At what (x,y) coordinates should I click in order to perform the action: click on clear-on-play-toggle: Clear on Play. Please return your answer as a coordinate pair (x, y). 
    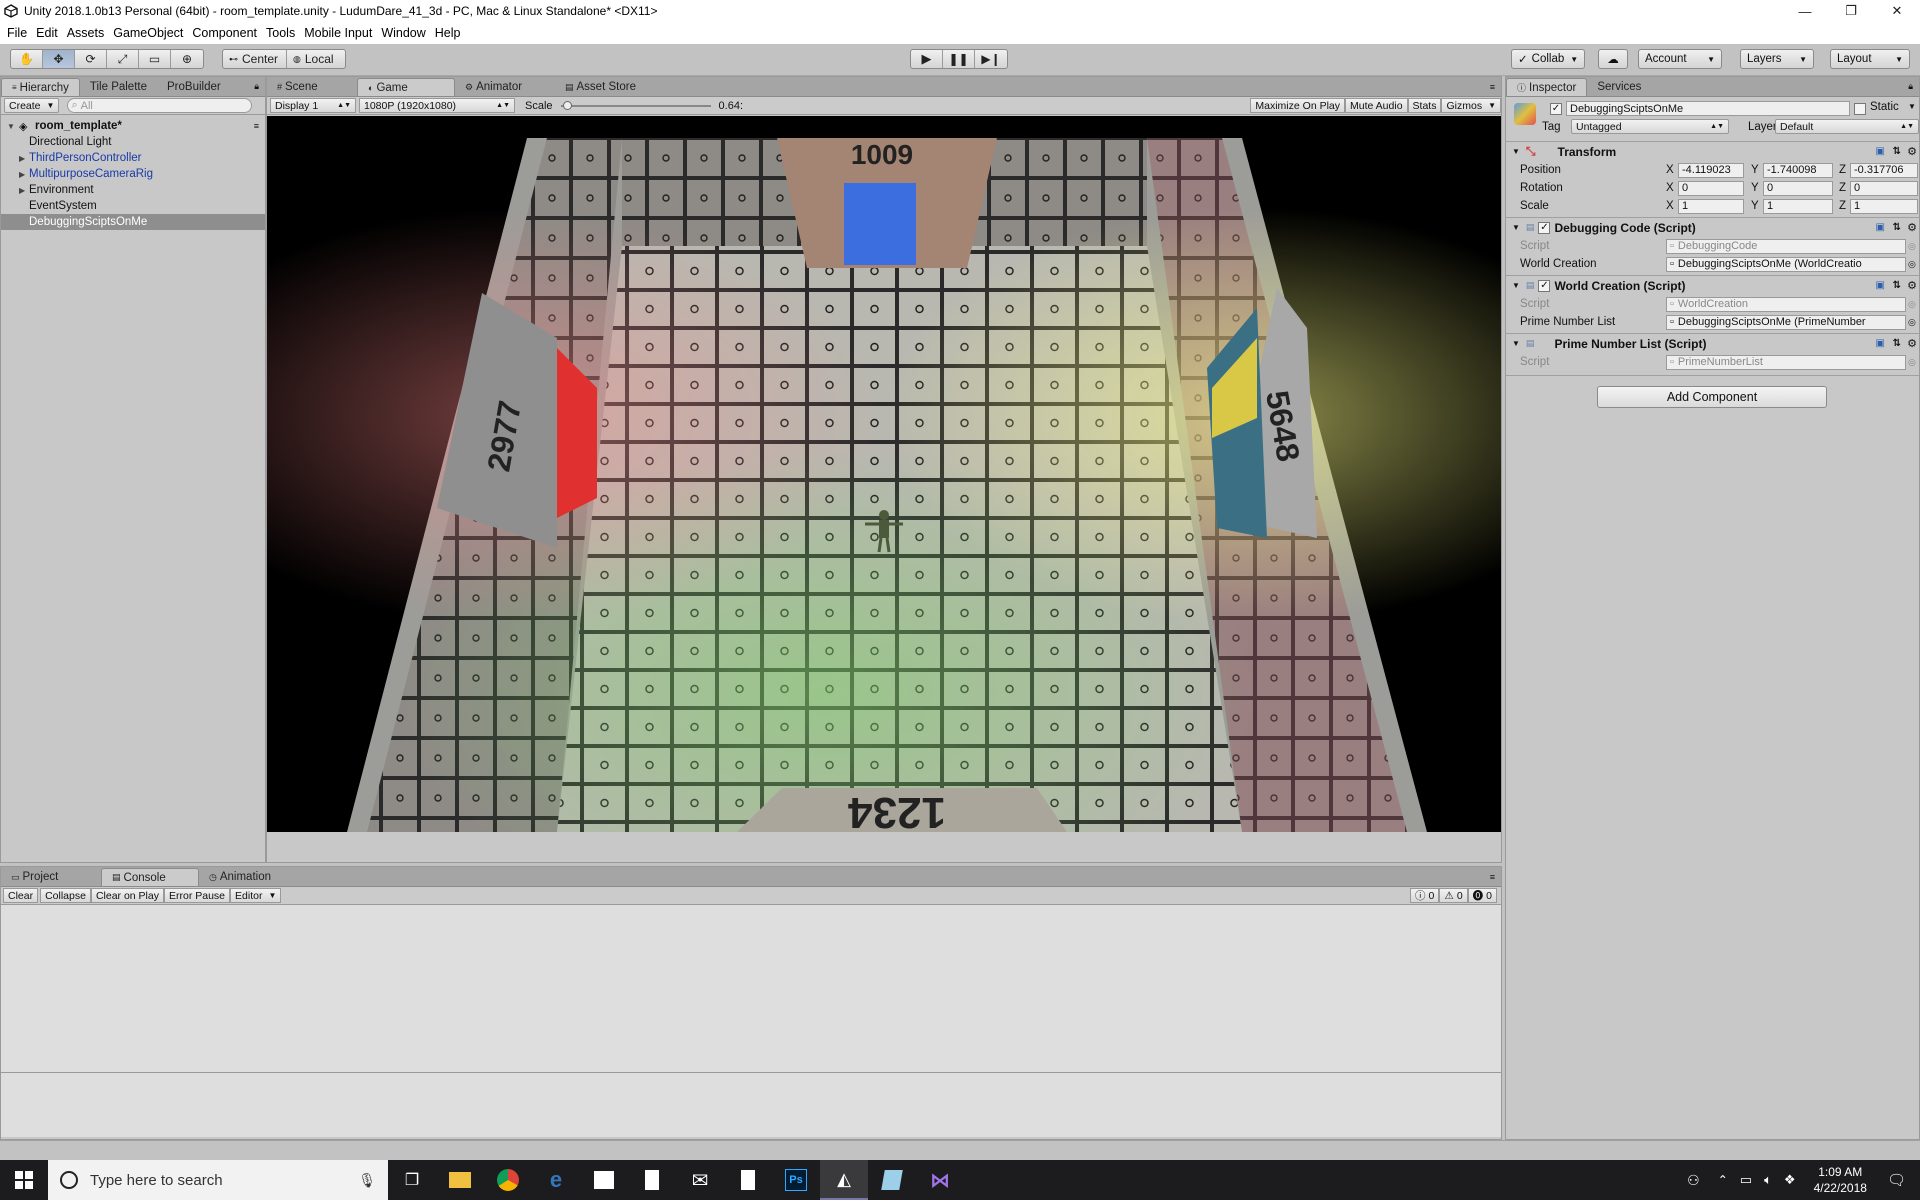
    Looking at the image, I should click on (127, 895).